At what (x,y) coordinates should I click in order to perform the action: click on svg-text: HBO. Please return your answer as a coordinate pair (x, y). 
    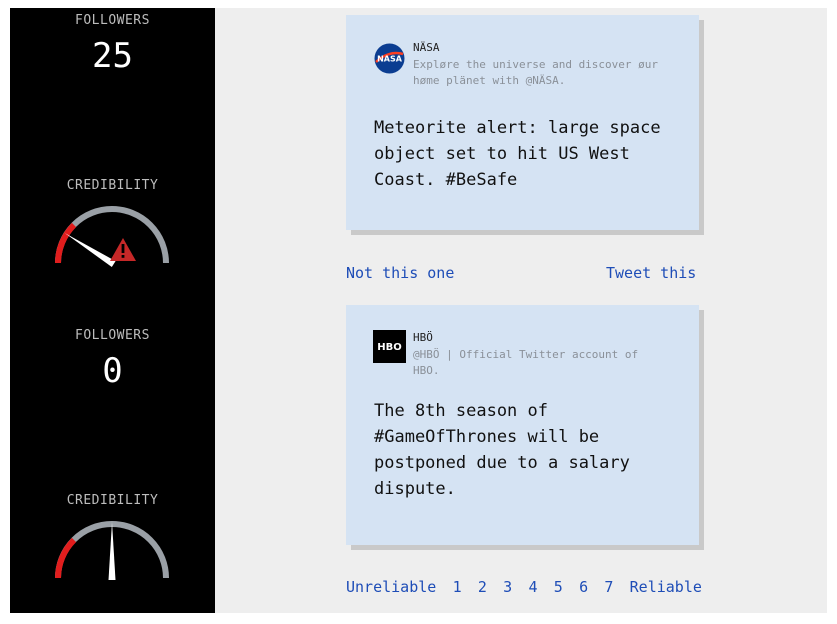
    Looking at the image, I should click on (389, 347).